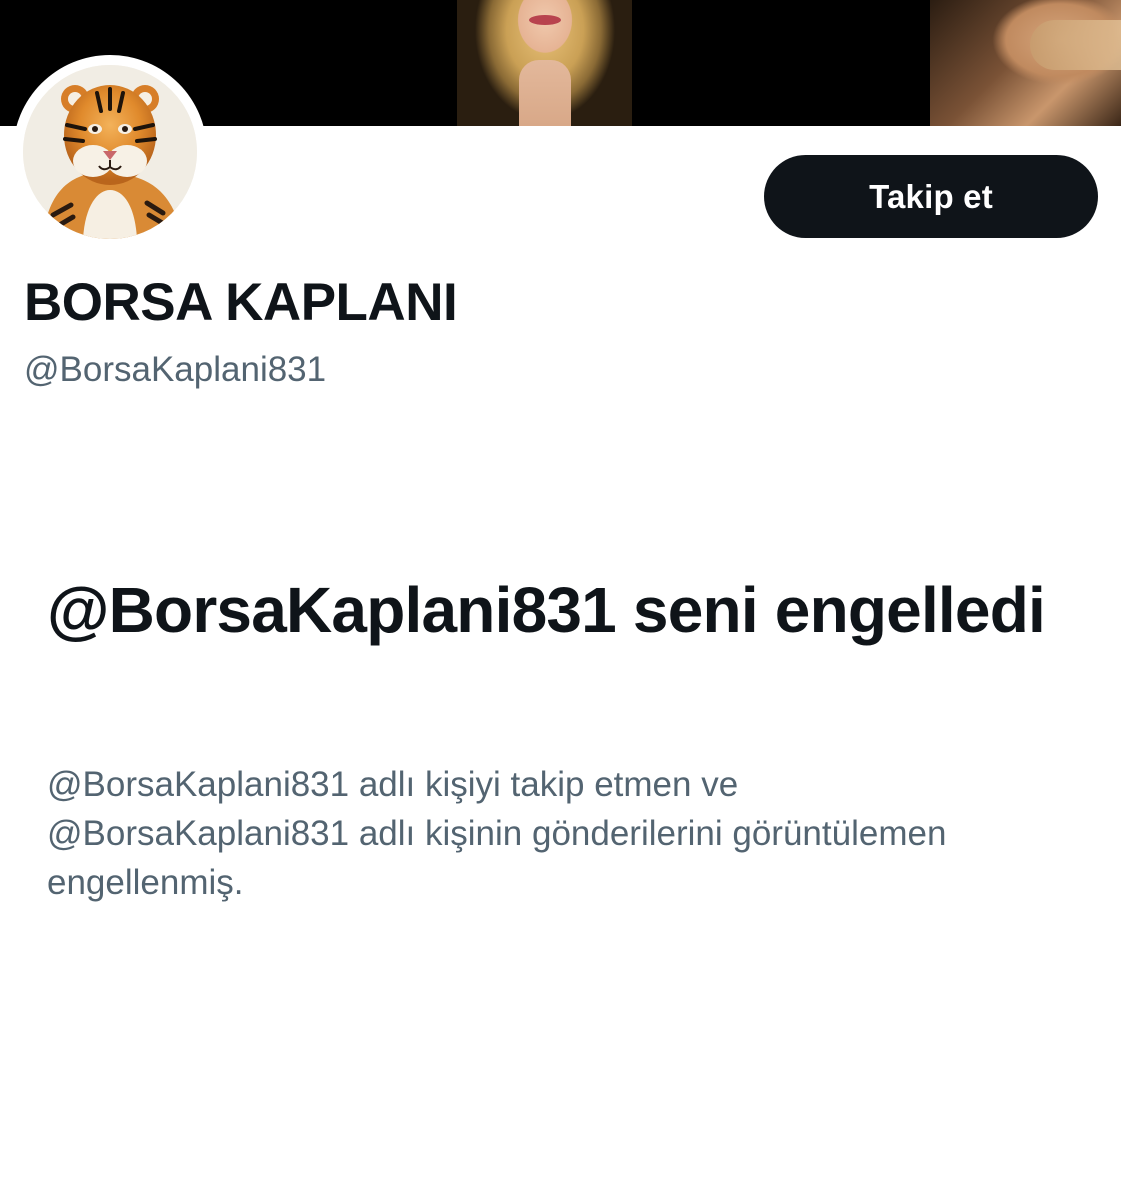 The height and width of the screenshot is (1200, 1121). I want to click on banner-photo-woman, so click(544, 63).